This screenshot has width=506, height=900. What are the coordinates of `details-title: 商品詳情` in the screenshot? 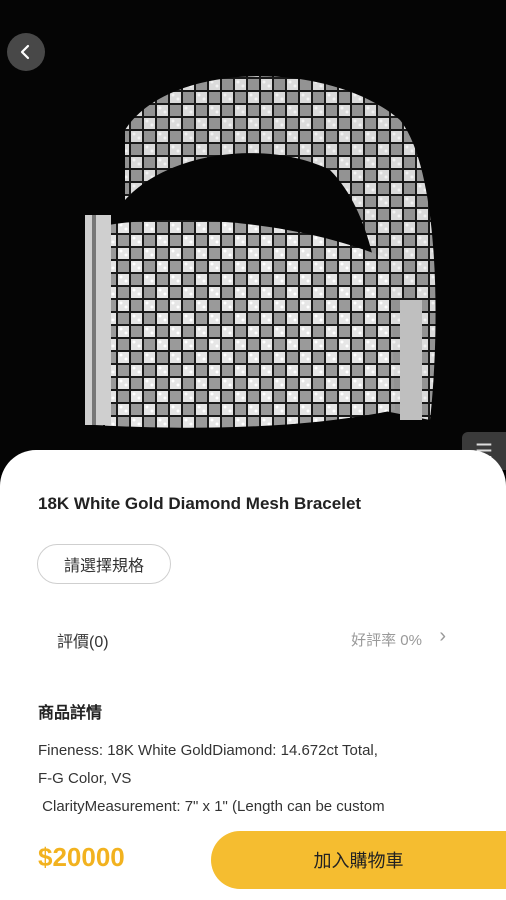 It's located at (70, 713).